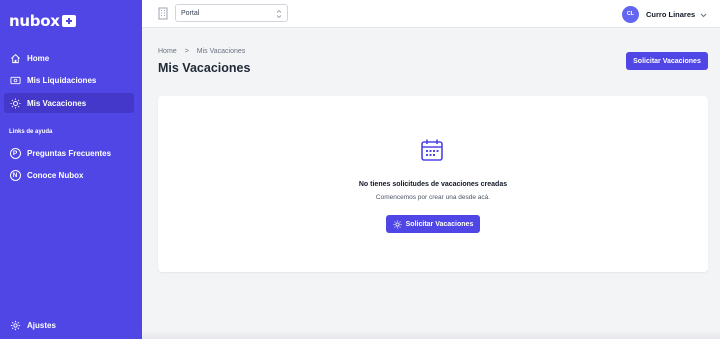  I want to click on sidebar-item-label: Conoce Nubox, so click(55, 175).